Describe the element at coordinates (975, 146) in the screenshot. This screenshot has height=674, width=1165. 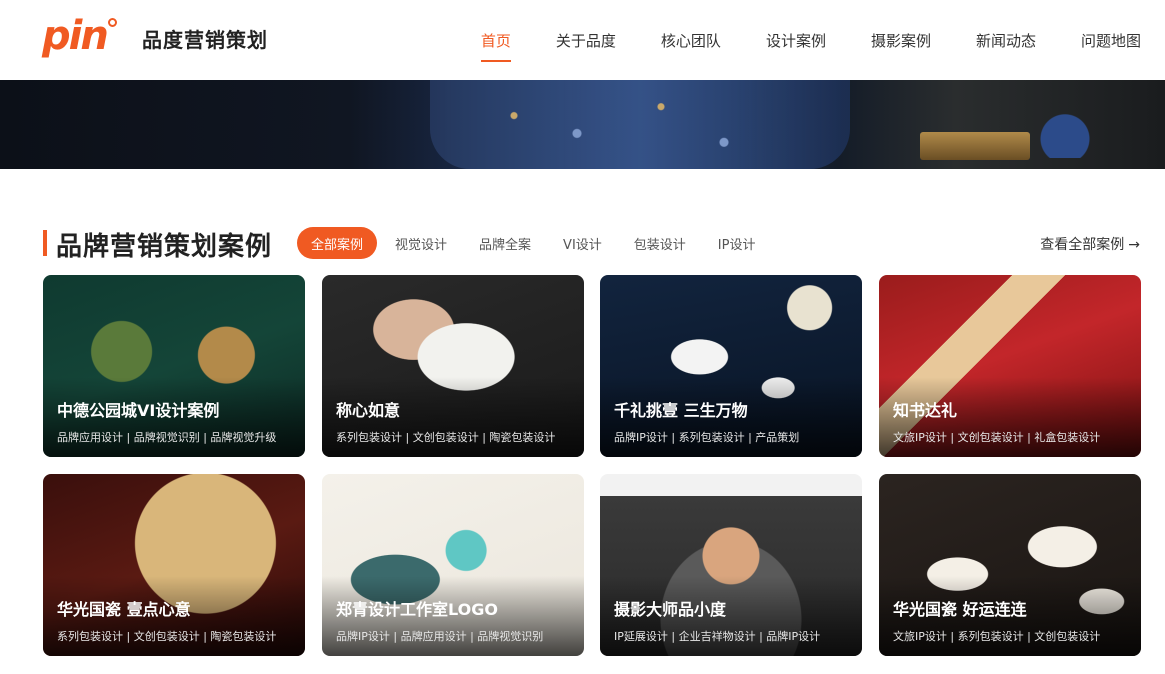
I see `banner-box-image` at that location.